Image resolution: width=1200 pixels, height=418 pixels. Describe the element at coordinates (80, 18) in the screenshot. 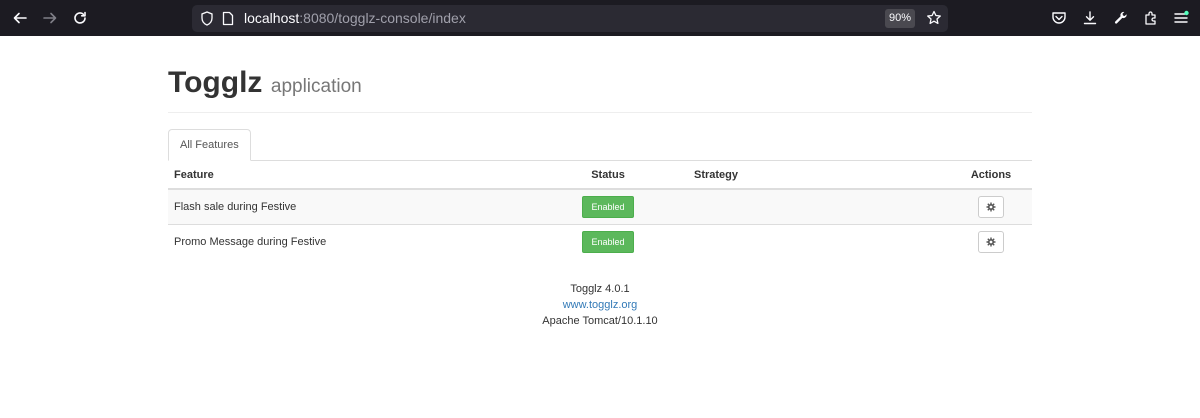

I see `reload-icon` at that location.